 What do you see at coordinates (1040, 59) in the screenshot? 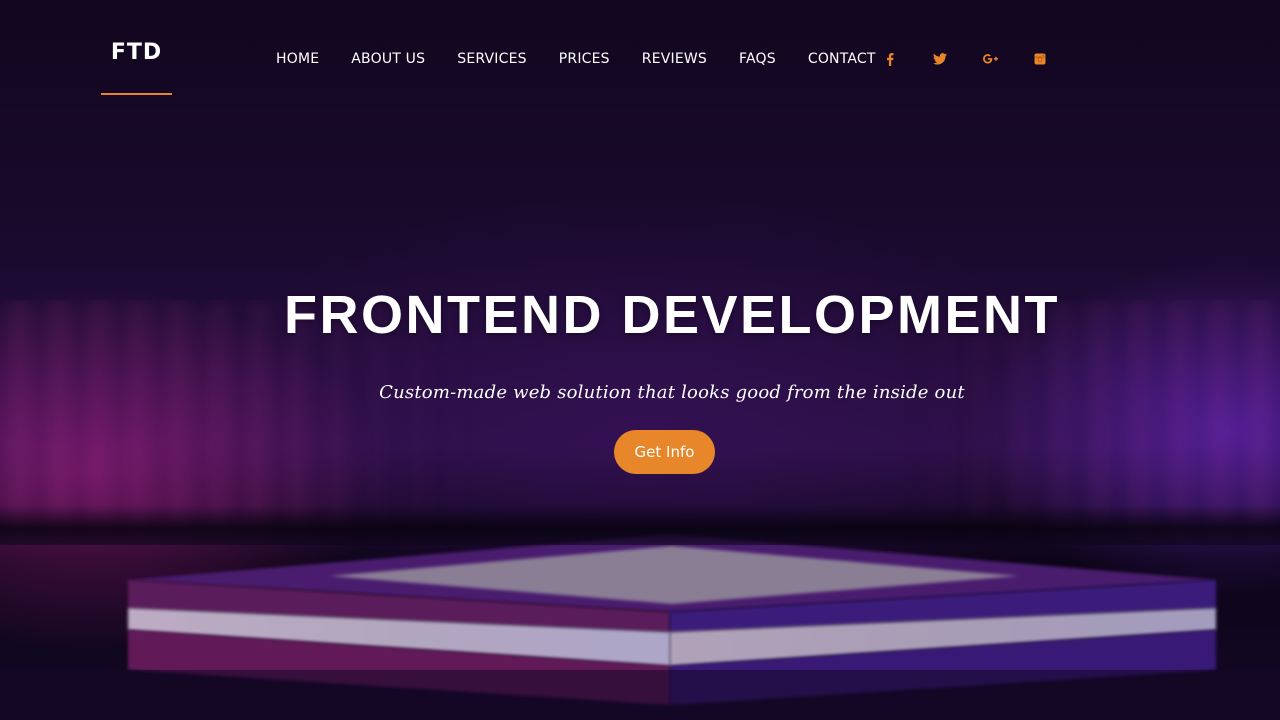
I see `instagram-icon` at bounding box center [1040, 59].